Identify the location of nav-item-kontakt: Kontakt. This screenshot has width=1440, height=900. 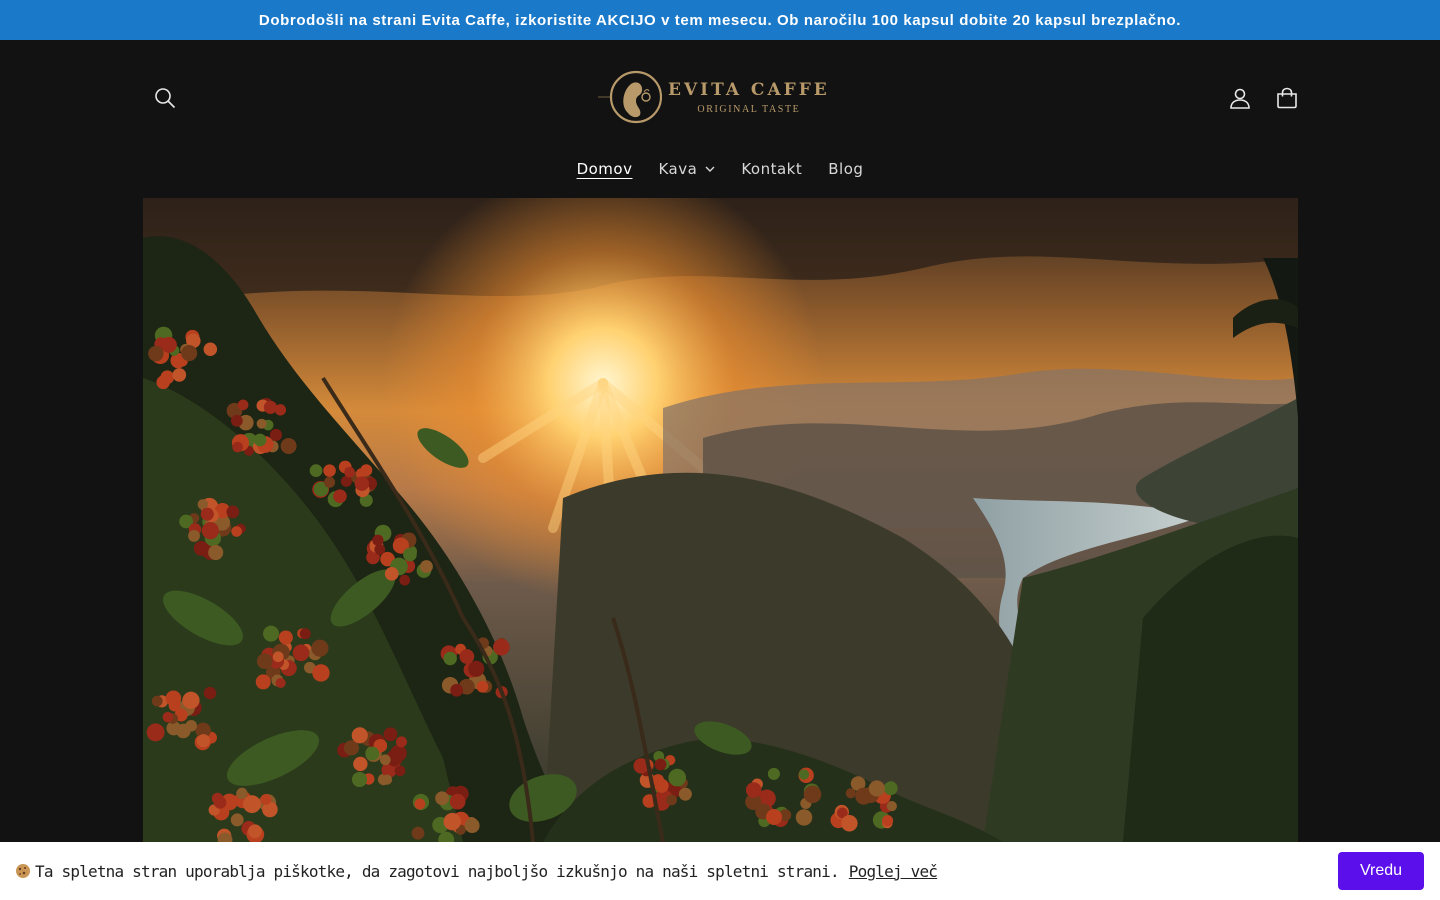
(771, 169).